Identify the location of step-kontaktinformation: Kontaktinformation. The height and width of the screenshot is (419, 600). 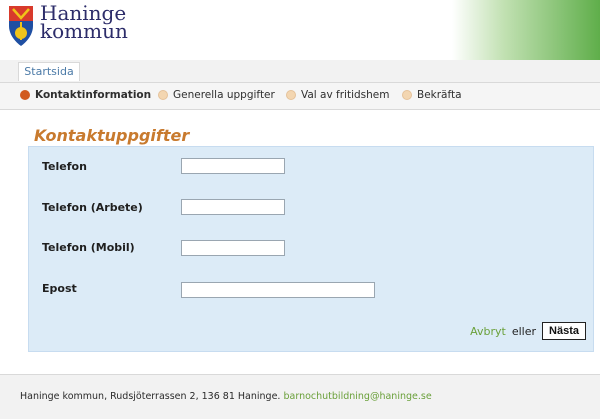
(85, 95).